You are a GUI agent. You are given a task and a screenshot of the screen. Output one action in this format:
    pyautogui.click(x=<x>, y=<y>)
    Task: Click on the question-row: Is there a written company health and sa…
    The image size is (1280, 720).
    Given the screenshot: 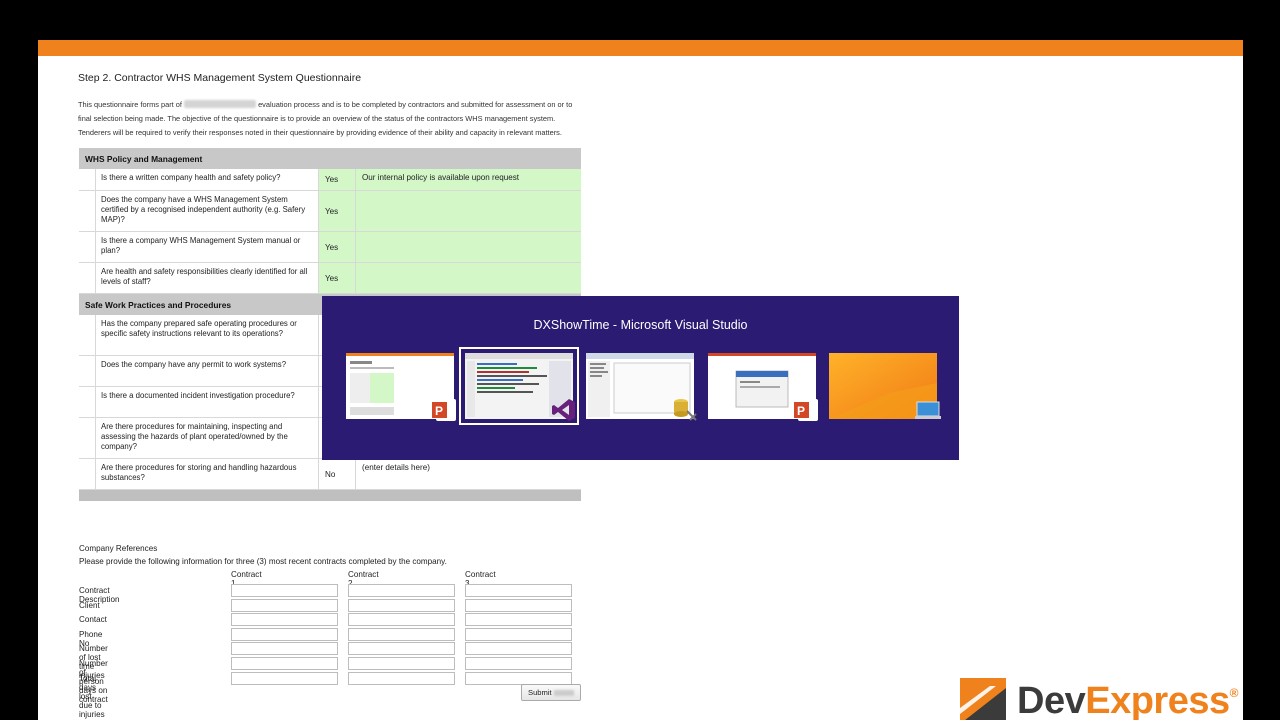 What is the action you would take?
    pyautogui.click(x=330, y=180)
    